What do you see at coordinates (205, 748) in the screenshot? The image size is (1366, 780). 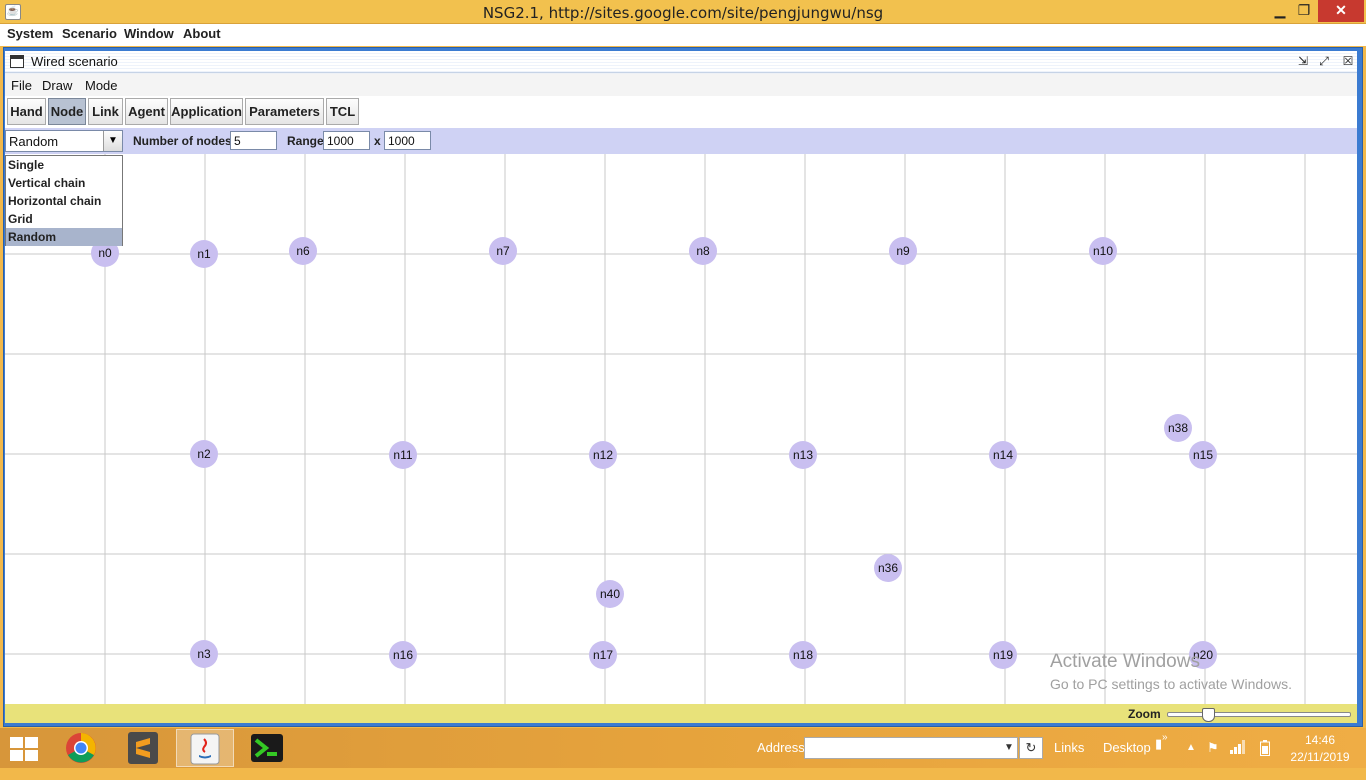 I see `java-icon` at bounding box center [205, 748].